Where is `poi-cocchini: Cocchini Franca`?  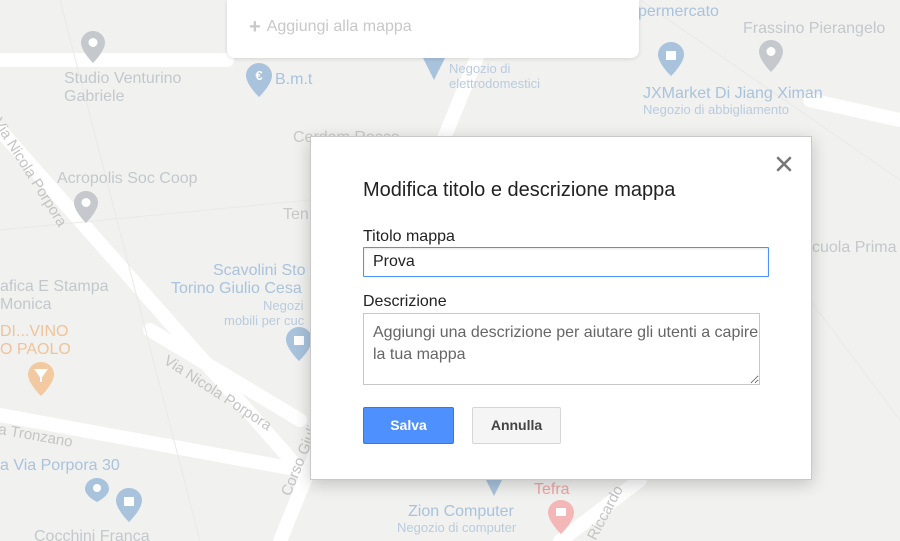
poi-cocchini: Cocchini Franca is located at coordinates (92, 534).